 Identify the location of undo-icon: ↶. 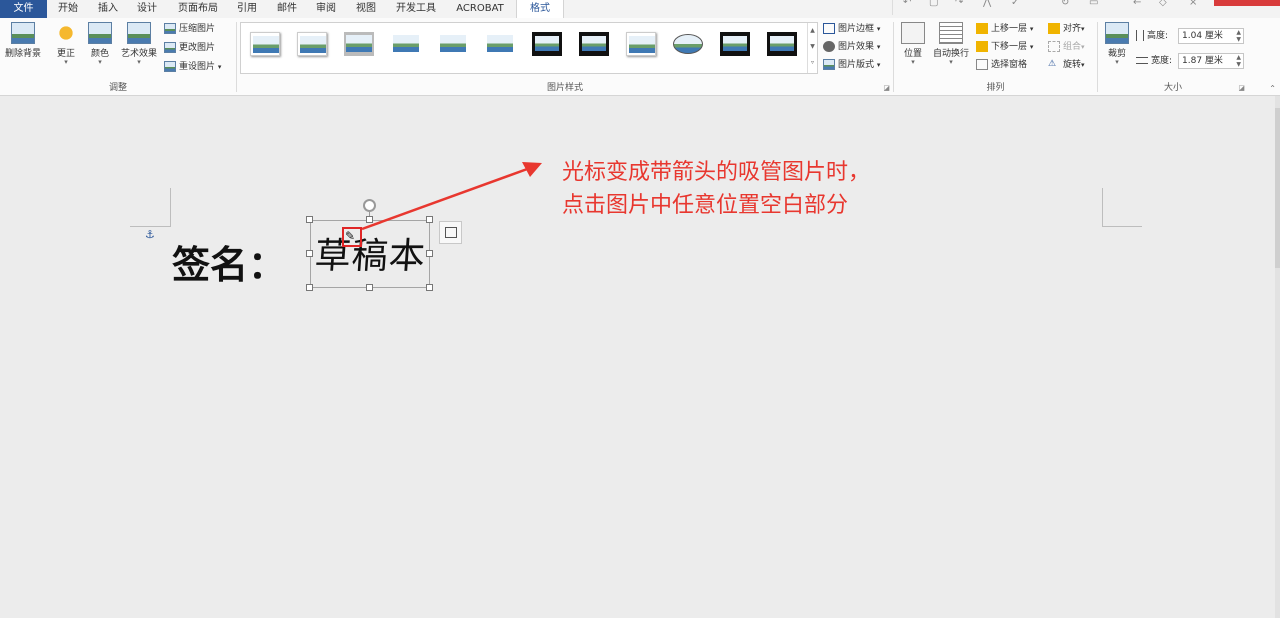
(907, 4).